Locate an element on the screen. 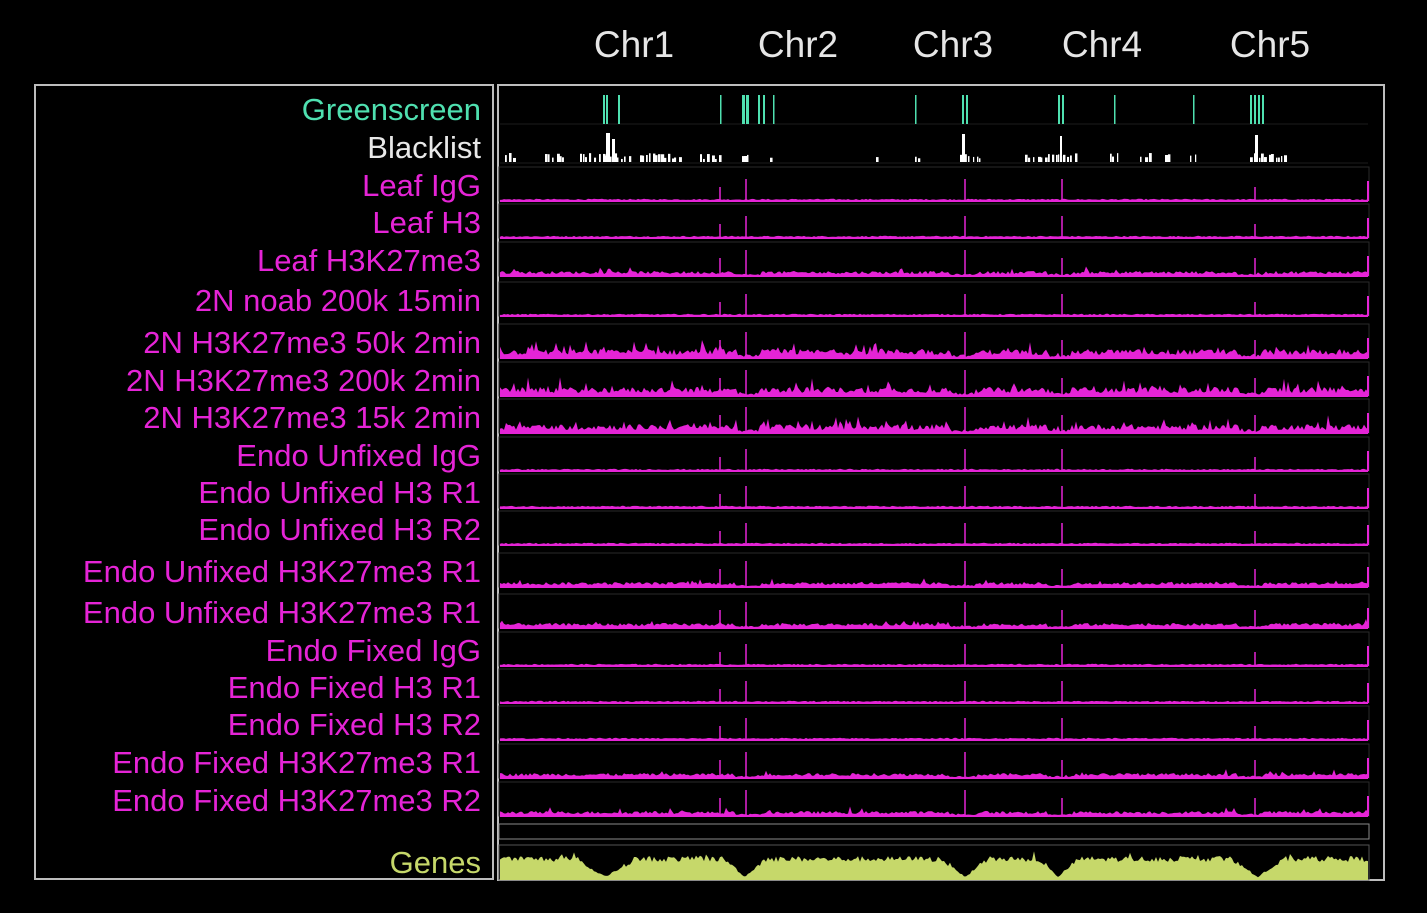  gene-density-profile is located at coordinates (934, 865).